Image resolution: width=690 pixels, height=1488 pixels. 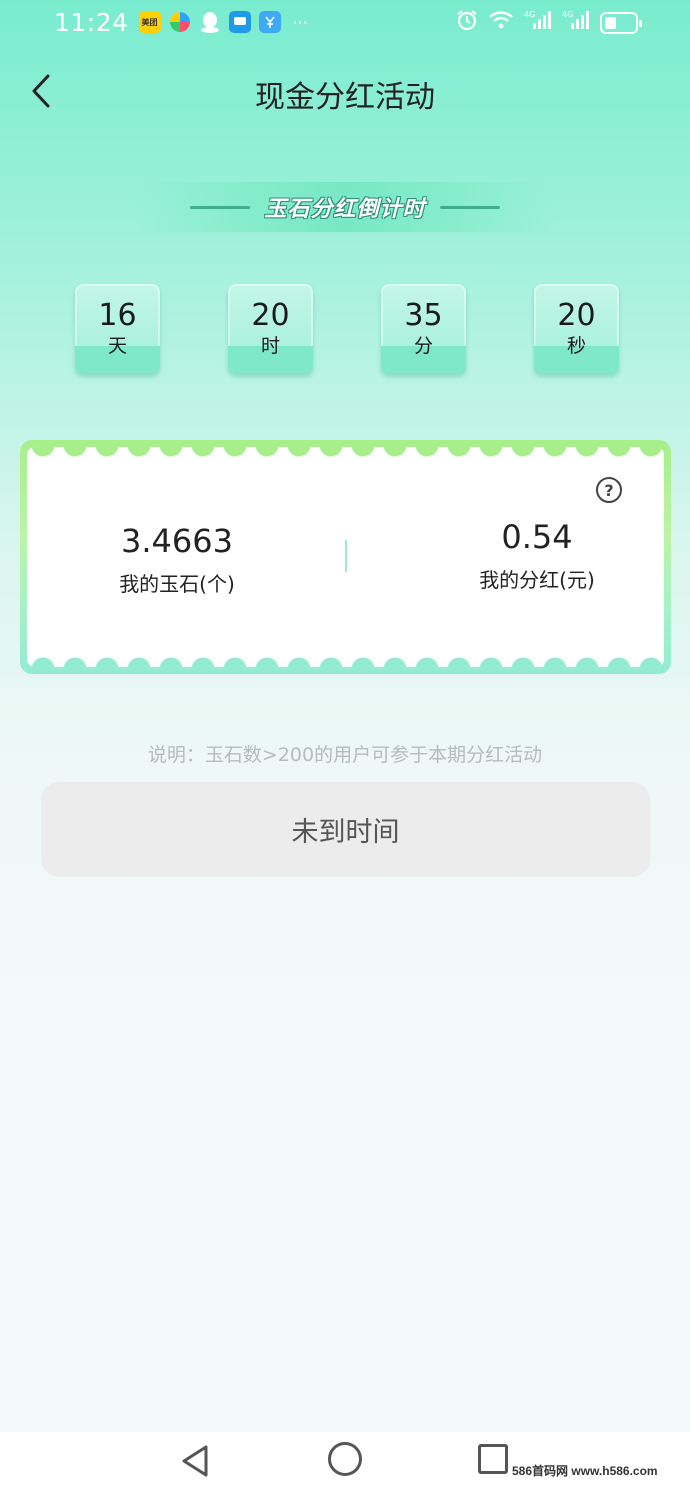 I want to click on pinwheel-app-icon, so click(x=180, y=22).